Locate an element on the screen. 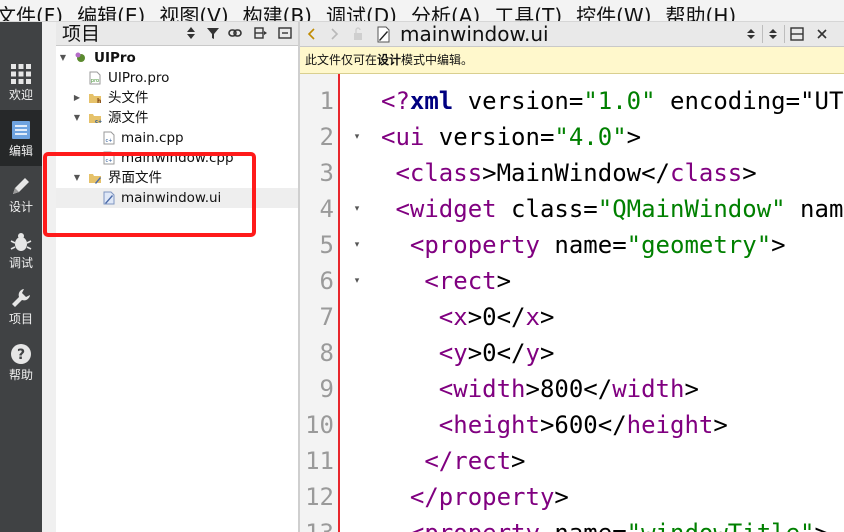 The height and width of the screenshot is (532, 844). mode-help: ? 帮助 is located at coordinates (21, 362).